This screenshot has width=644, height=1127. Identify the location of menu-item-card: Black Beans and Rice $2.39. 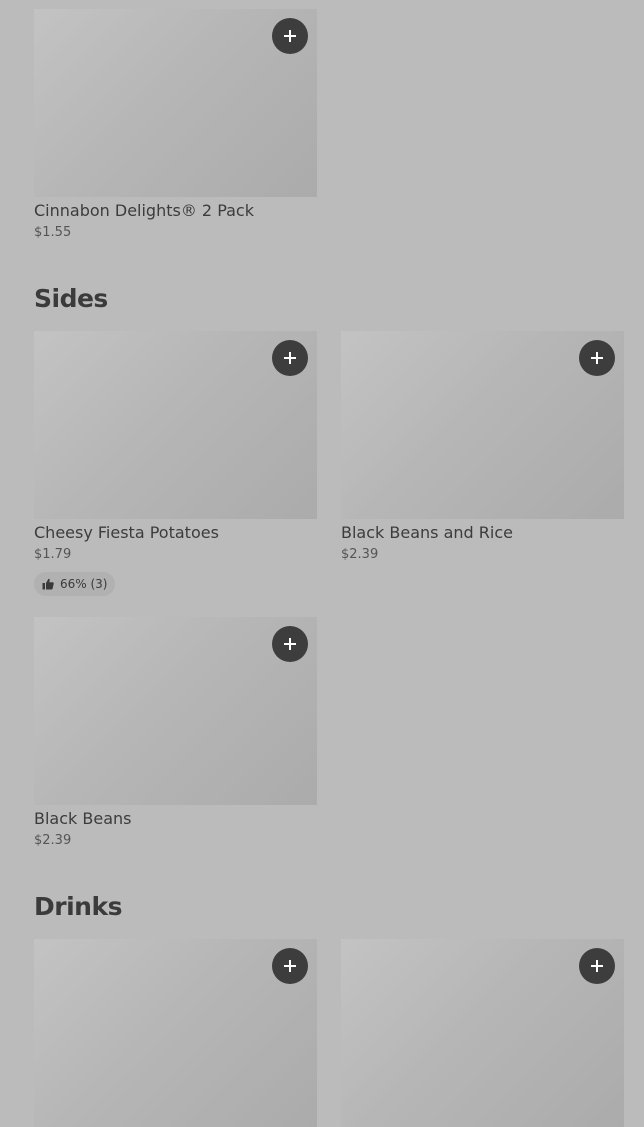
(482, 447).